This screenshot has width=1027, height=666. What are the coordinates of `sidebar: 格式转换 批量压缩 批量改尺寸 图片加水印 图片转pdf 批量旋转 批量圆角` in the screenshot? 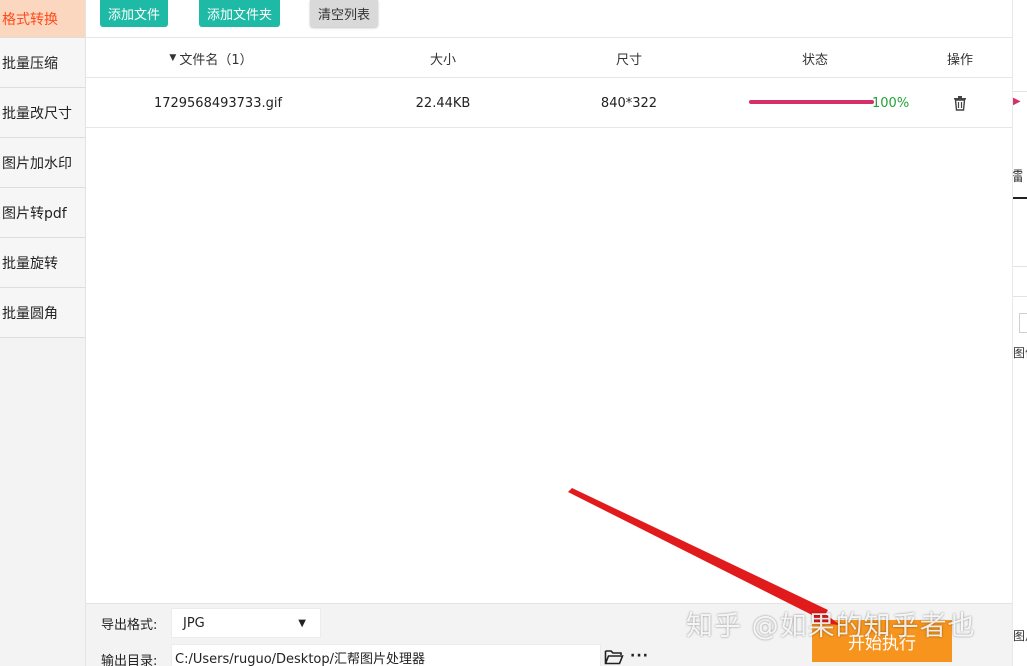 It's located at (43, 333).